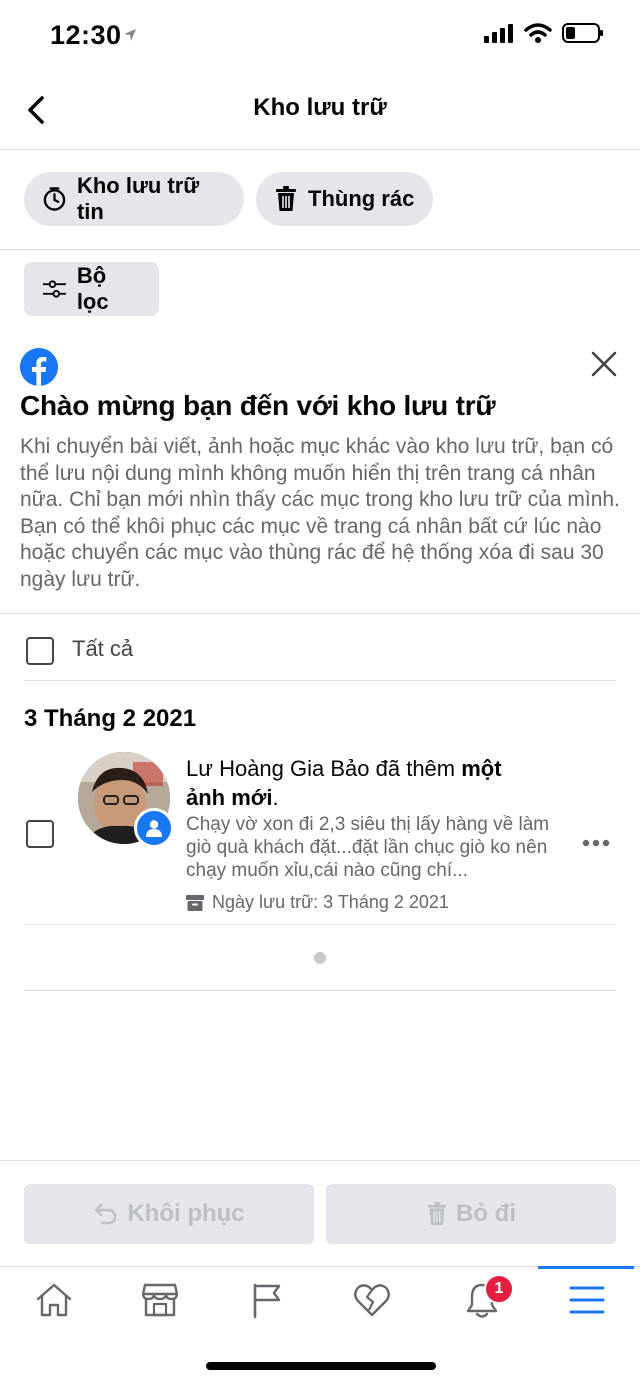  I want to click on tab-marketplace, so click(160, 1300).